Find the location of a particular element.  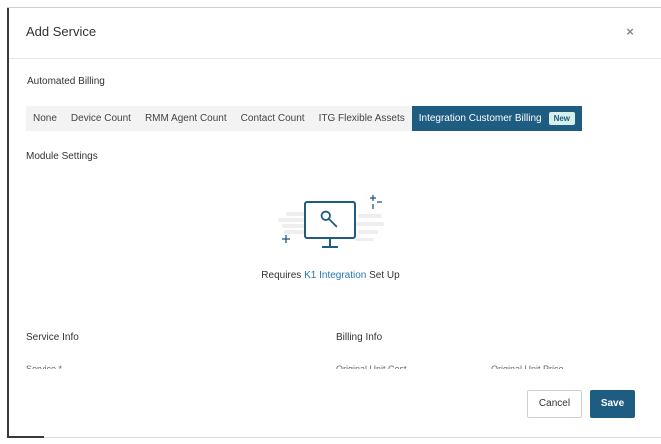

requires-prefix: Requires is located at coordinates (281, 275).